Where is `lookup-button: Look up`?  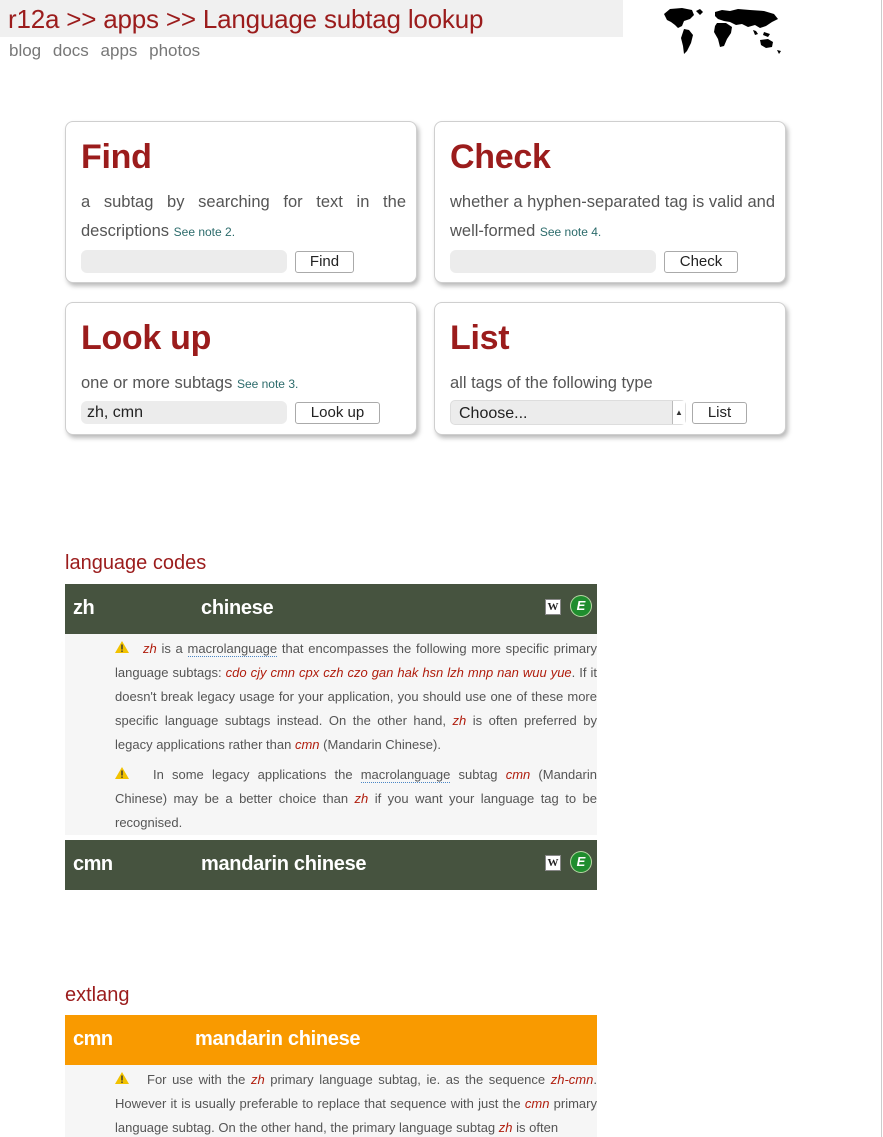 lookup-button: Look up is located at coordinates (337, 413).